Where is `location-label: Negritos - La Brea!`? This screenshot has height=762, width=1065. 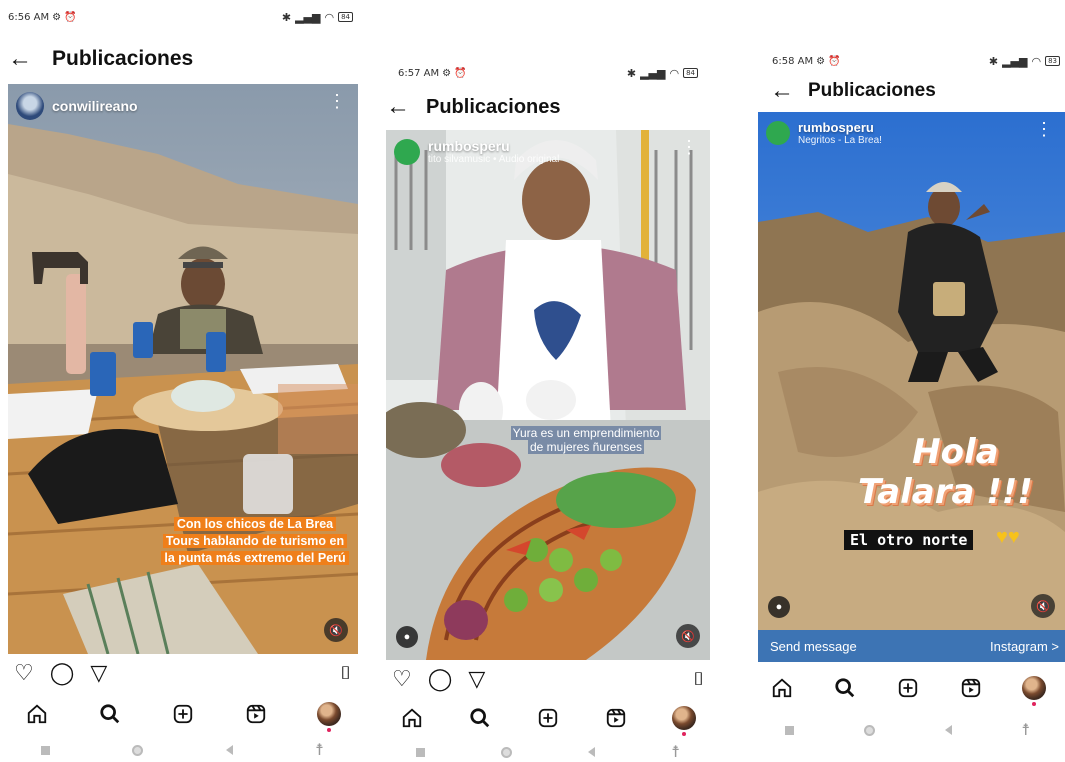
location-label: Negritos - La Brea! is located at coordinates (840, 140).